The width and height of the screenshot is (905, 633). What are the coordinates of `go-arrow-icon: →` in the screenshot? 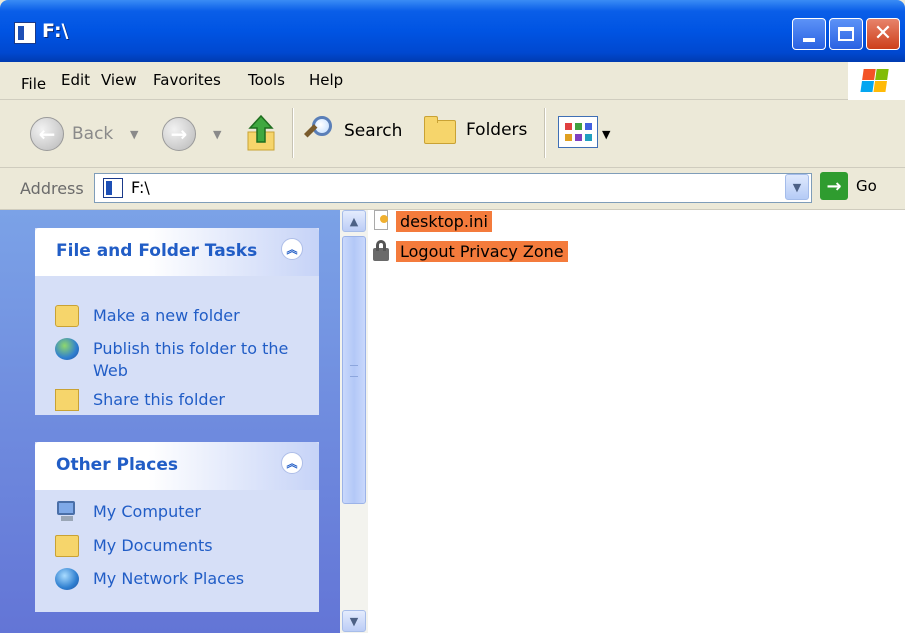 It's located at (834, 186).